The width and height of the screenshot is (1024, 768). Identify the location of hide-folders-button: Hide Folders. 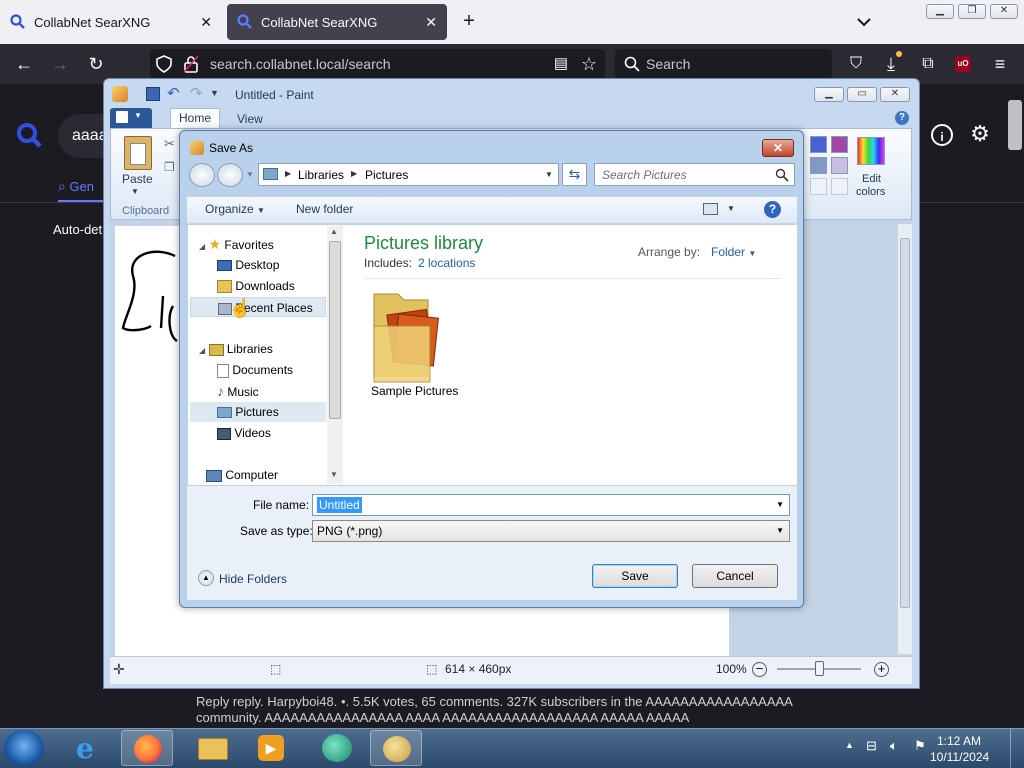
(253, 579).